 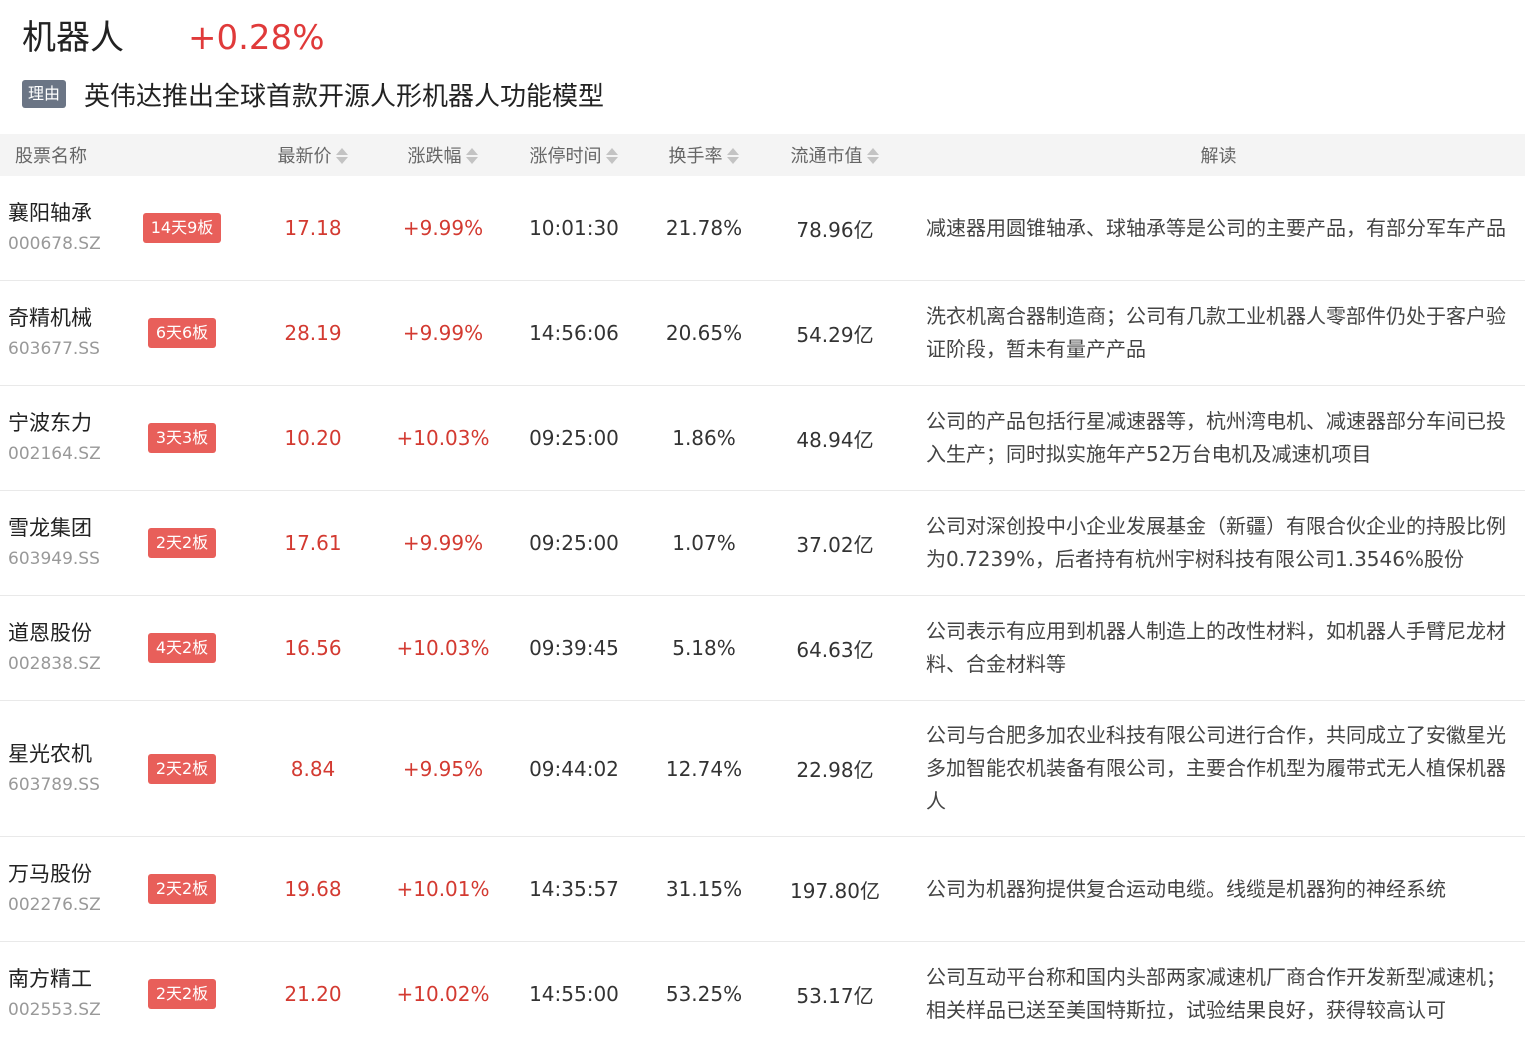 What do you see at coordinates (54, 664) in the screenshot?
I see `stock-code: 002838.SZ` at bounding box center [54, 664].